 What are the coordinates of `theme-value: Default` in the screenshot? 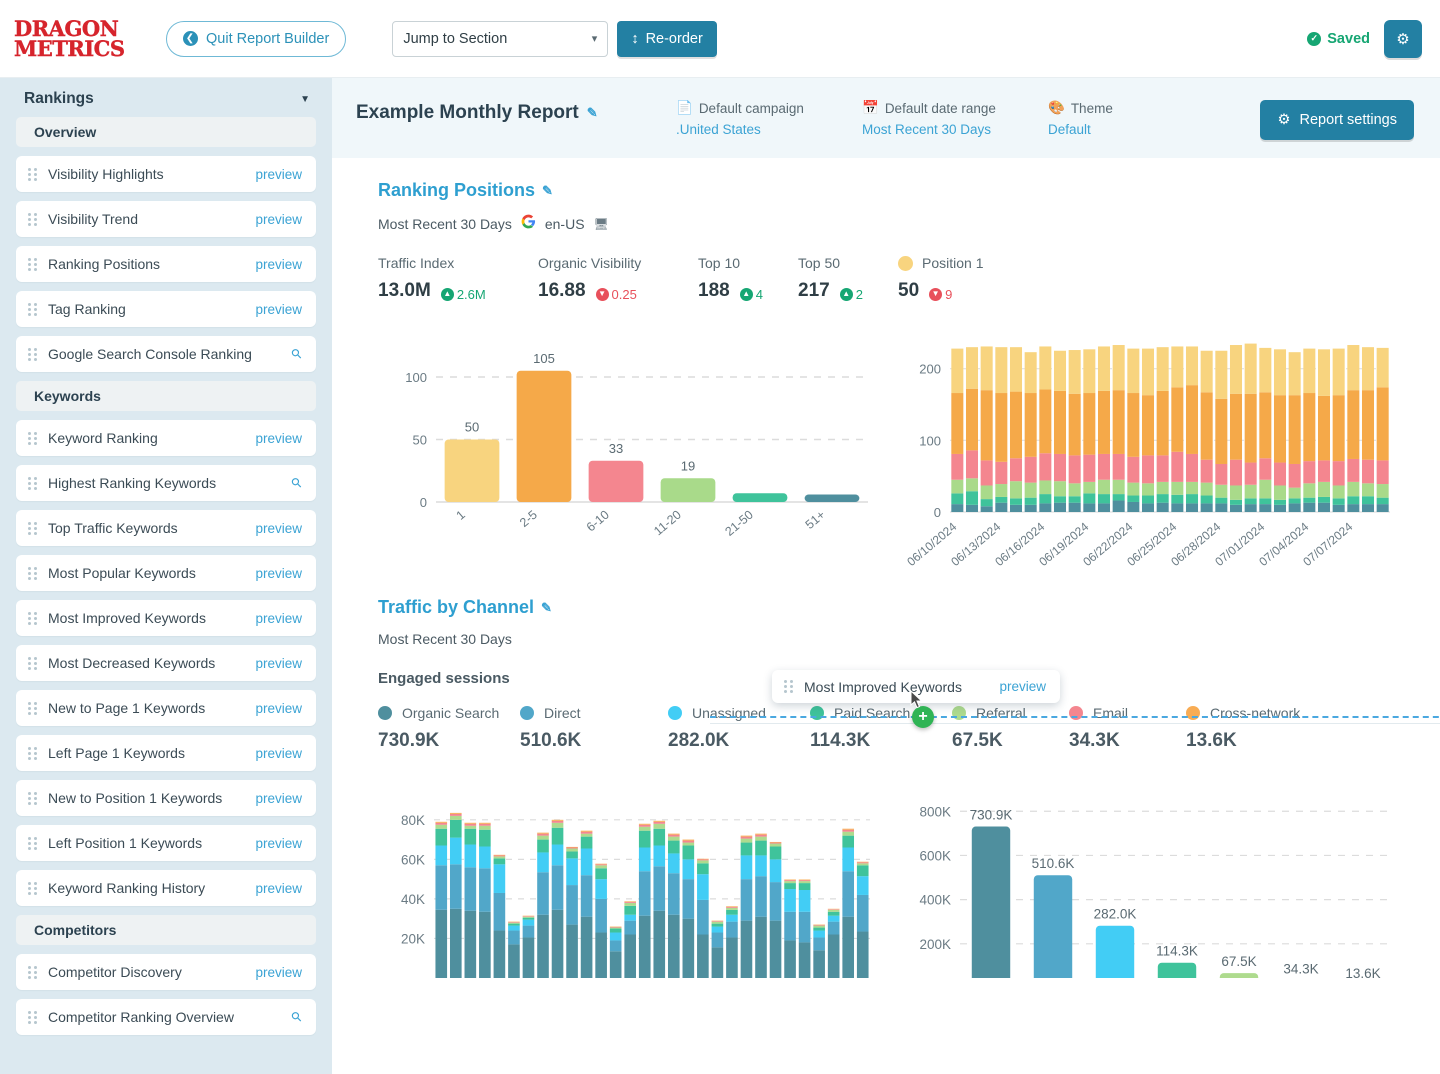 It's located at (1141, 129).